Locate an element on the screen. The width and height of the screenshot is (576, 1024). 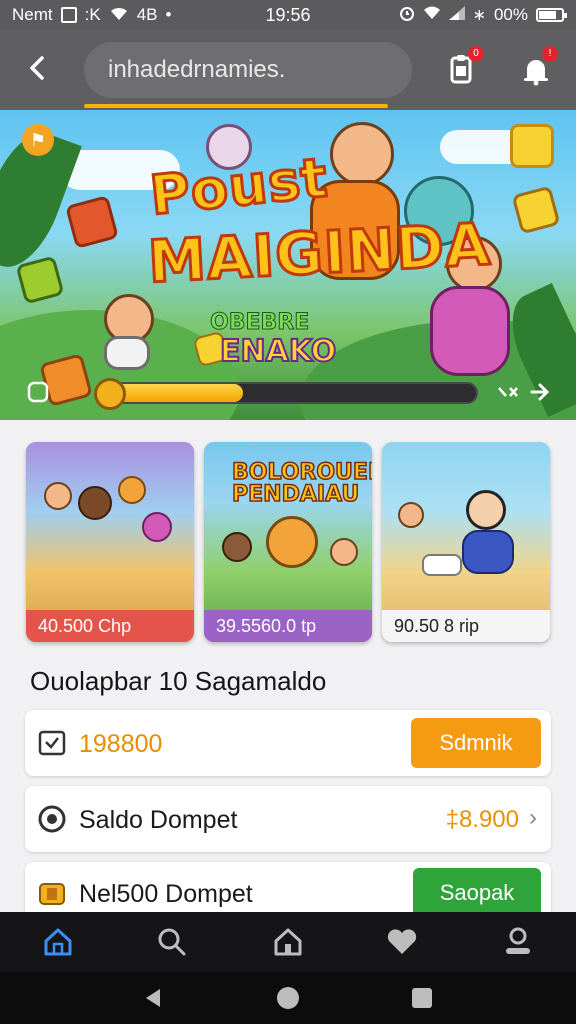
clipboard-badge: 0 is located at coordinates (476, 54).